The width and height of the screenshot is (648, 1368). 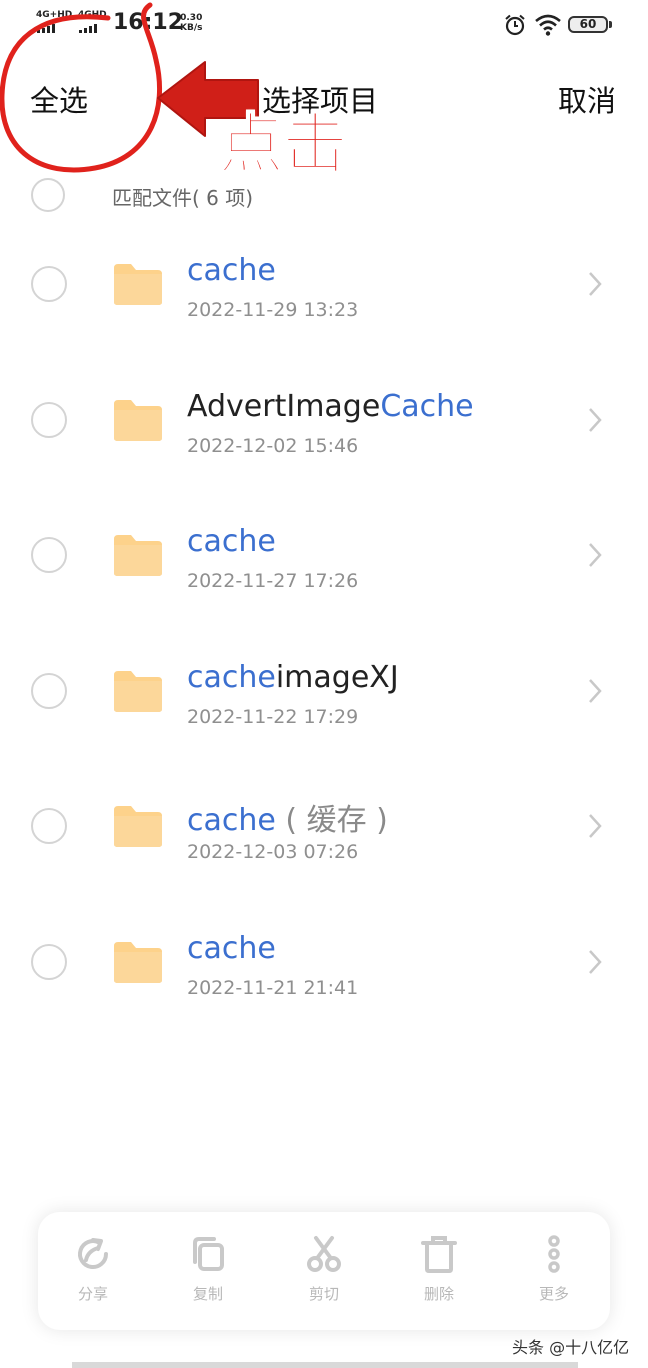 I want to click on match-summary: 匹配文件( 6 项), so click(x=183, y=198).